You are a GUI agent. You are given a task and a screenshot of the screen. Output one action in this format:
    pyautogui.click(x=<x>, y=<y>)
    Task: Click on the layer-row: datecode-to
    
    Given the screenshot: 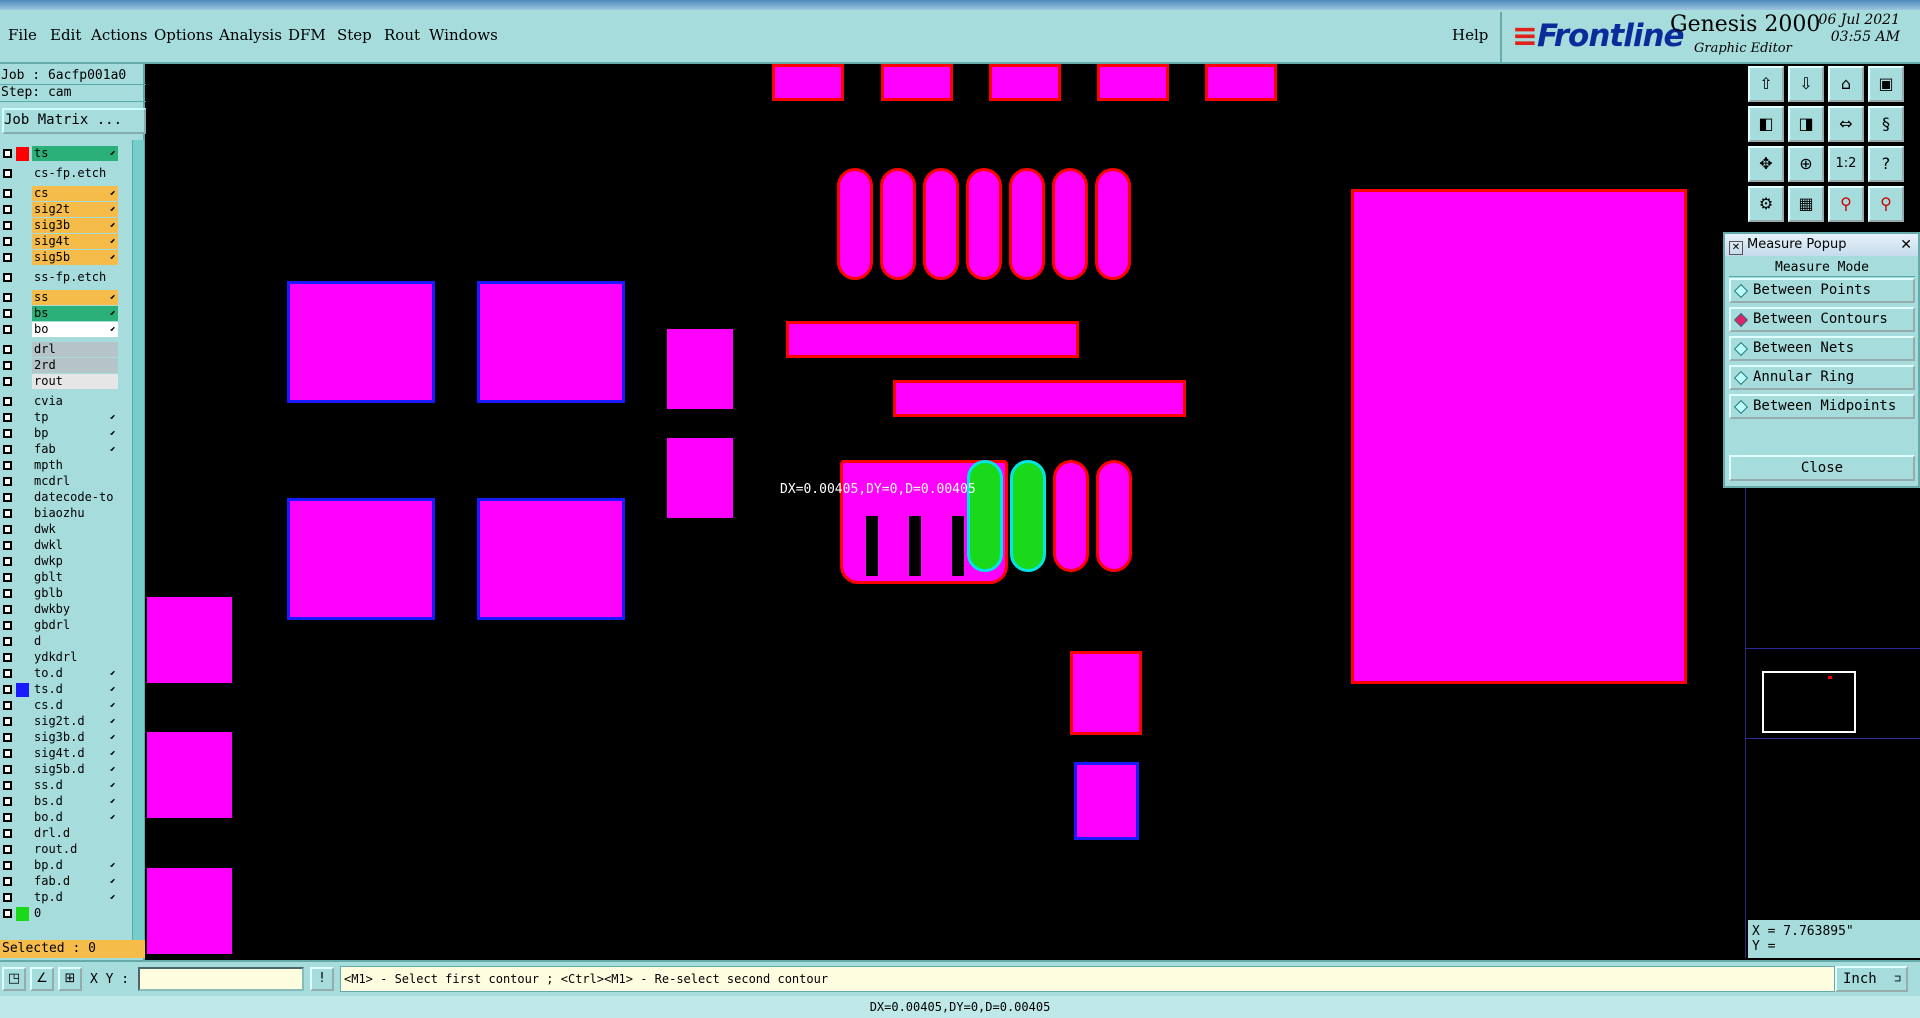 What is the action you would take?
    pyautogui.click(x=66, y=498)
    